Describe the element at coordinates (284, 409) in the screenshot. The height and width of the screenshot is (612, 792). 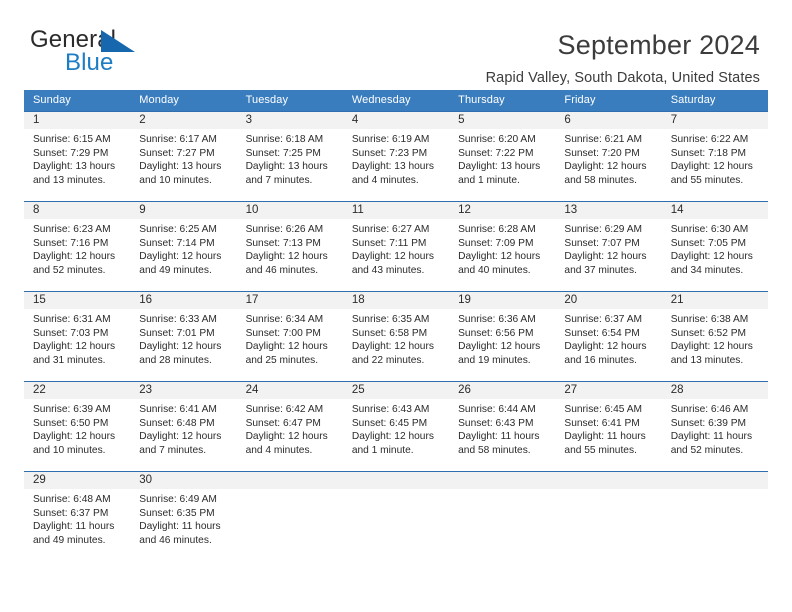
I see `sunrise-text: Sunrise: 6:42 AM` at that location.